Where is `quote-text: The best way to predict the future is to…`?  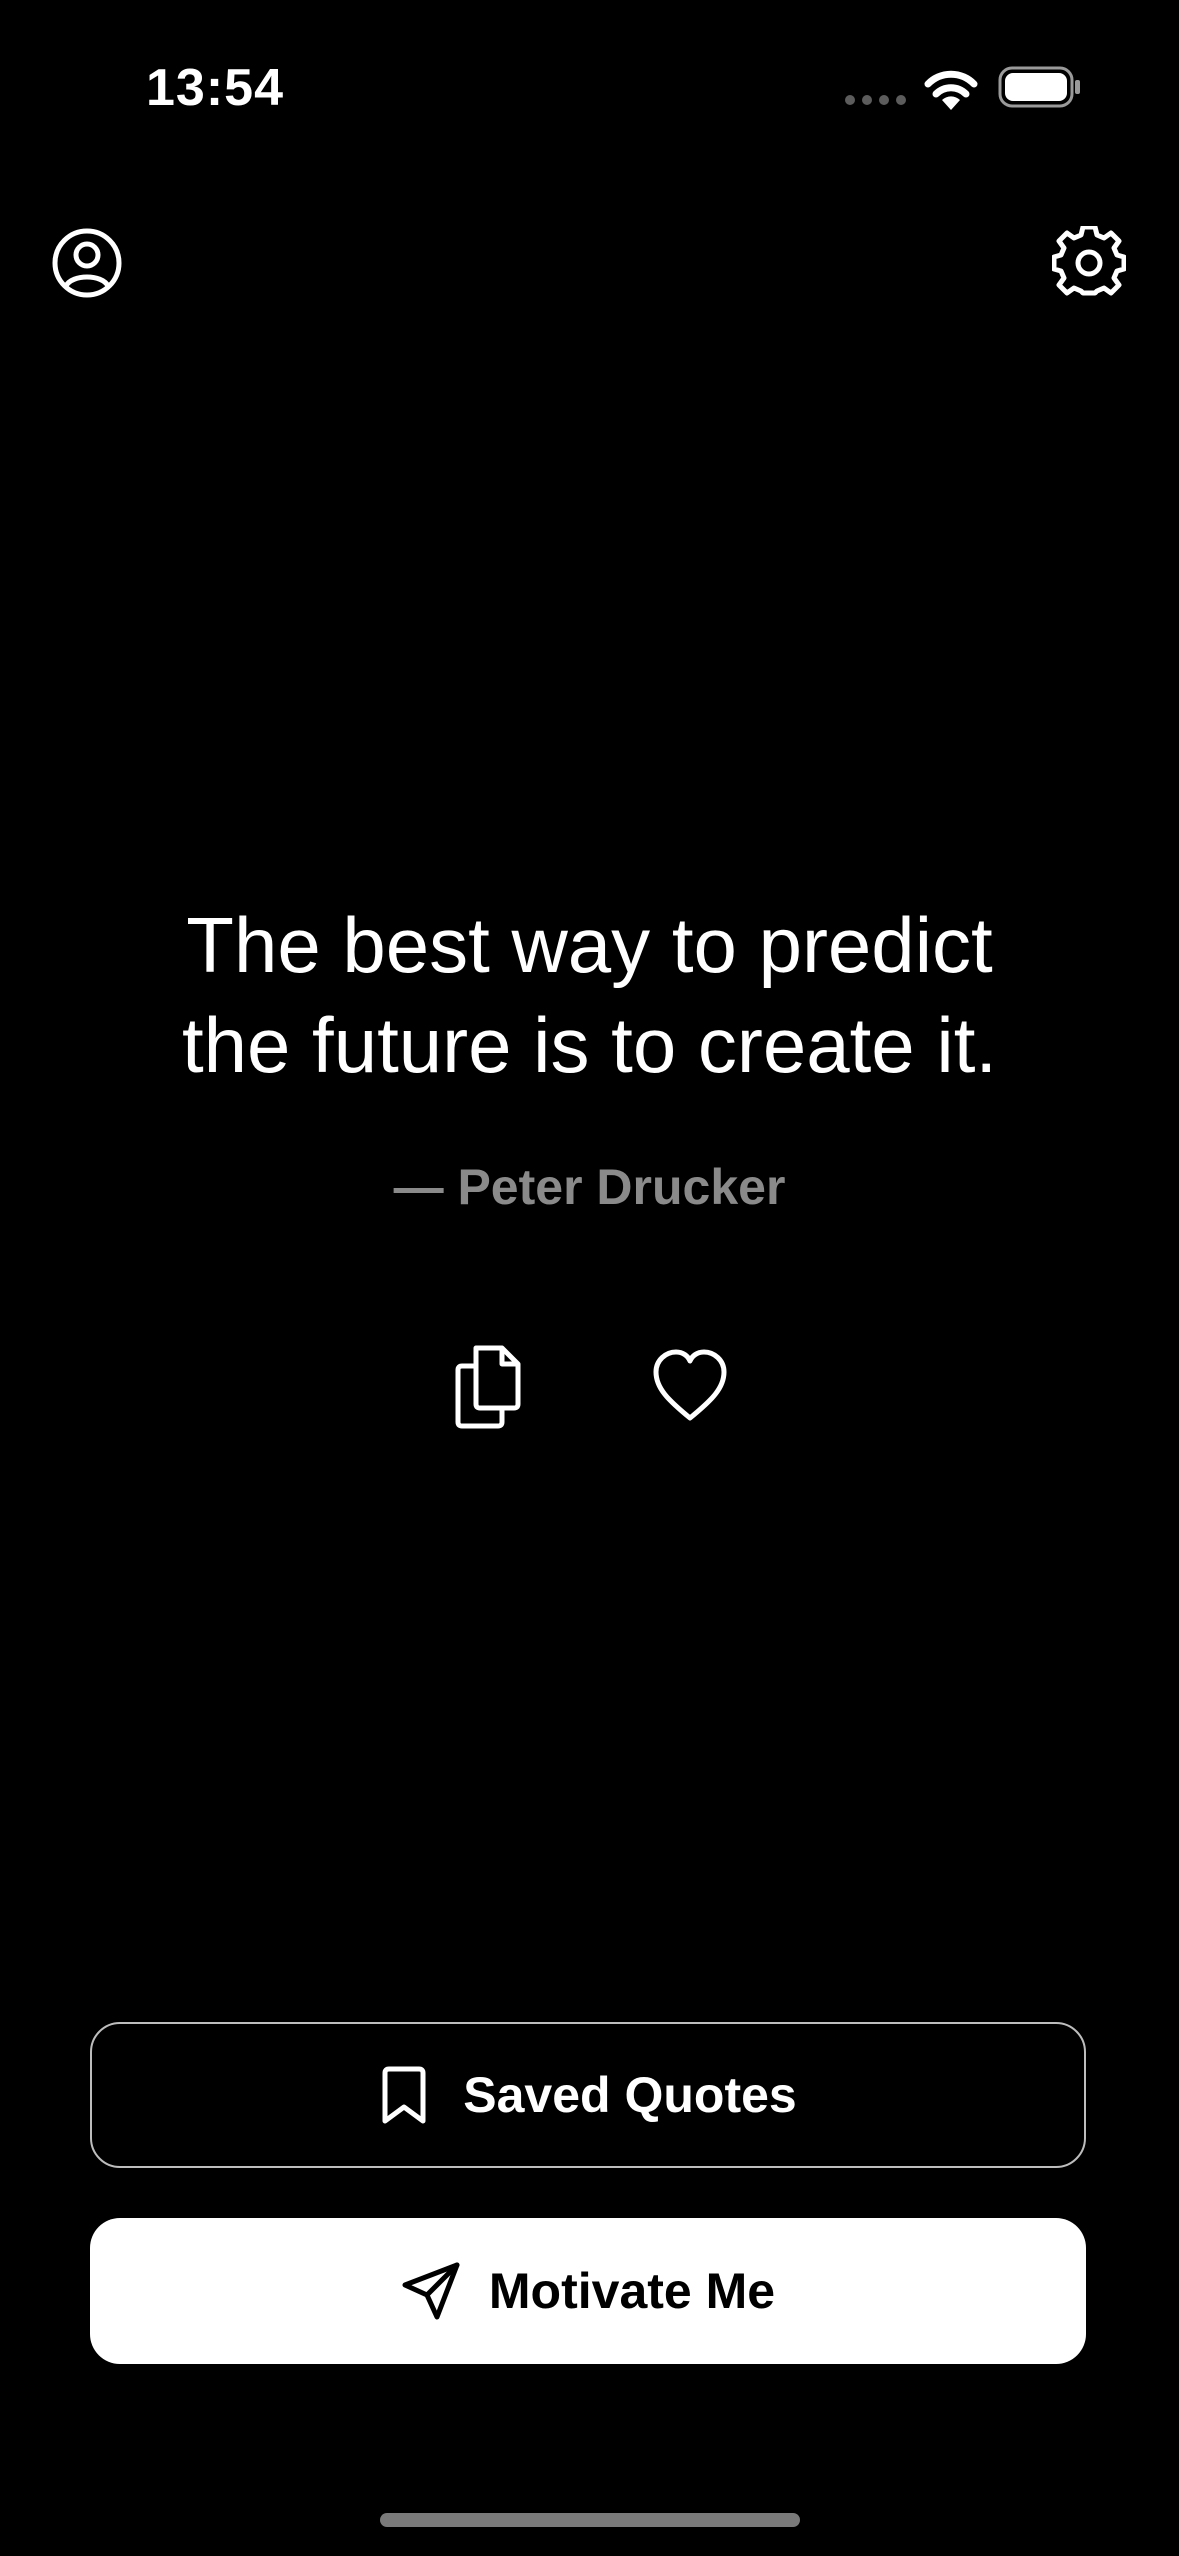
quote-text: The best way to predict the future is to… is located at coordinates (589, 995).